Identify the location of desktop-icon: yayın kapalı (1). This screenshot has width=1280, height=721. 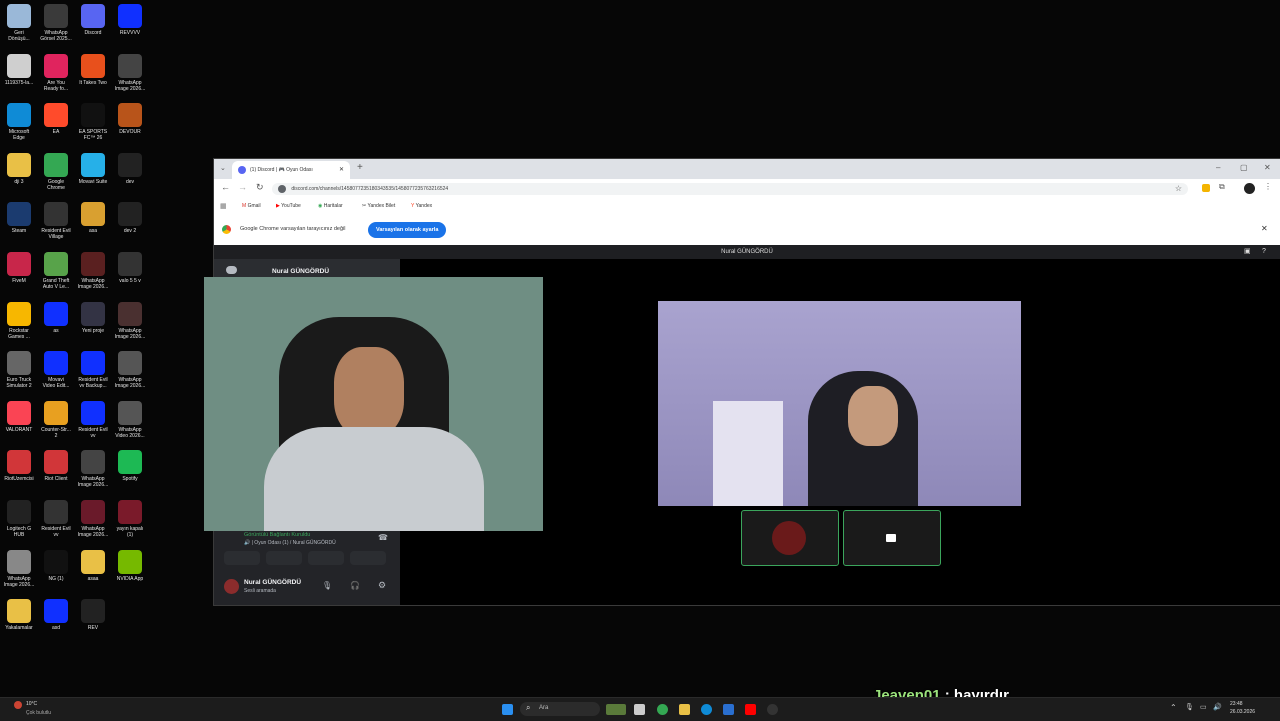
(130, 519).